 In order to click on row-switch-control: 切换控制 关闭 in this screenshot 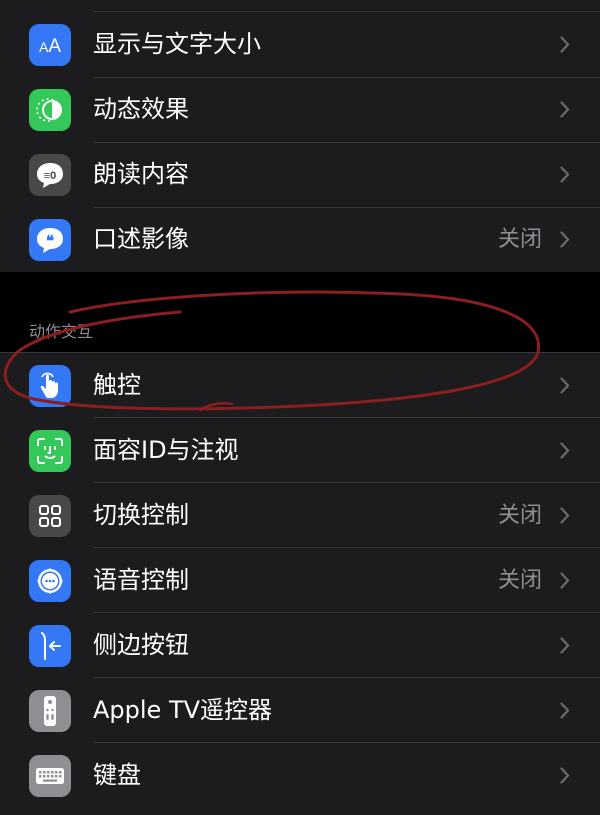, I will do `click(300, 515)`.